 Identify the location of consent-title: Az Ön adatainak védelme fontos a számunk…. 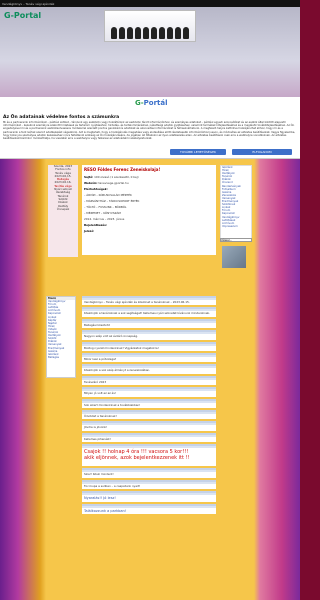
(61, 117).